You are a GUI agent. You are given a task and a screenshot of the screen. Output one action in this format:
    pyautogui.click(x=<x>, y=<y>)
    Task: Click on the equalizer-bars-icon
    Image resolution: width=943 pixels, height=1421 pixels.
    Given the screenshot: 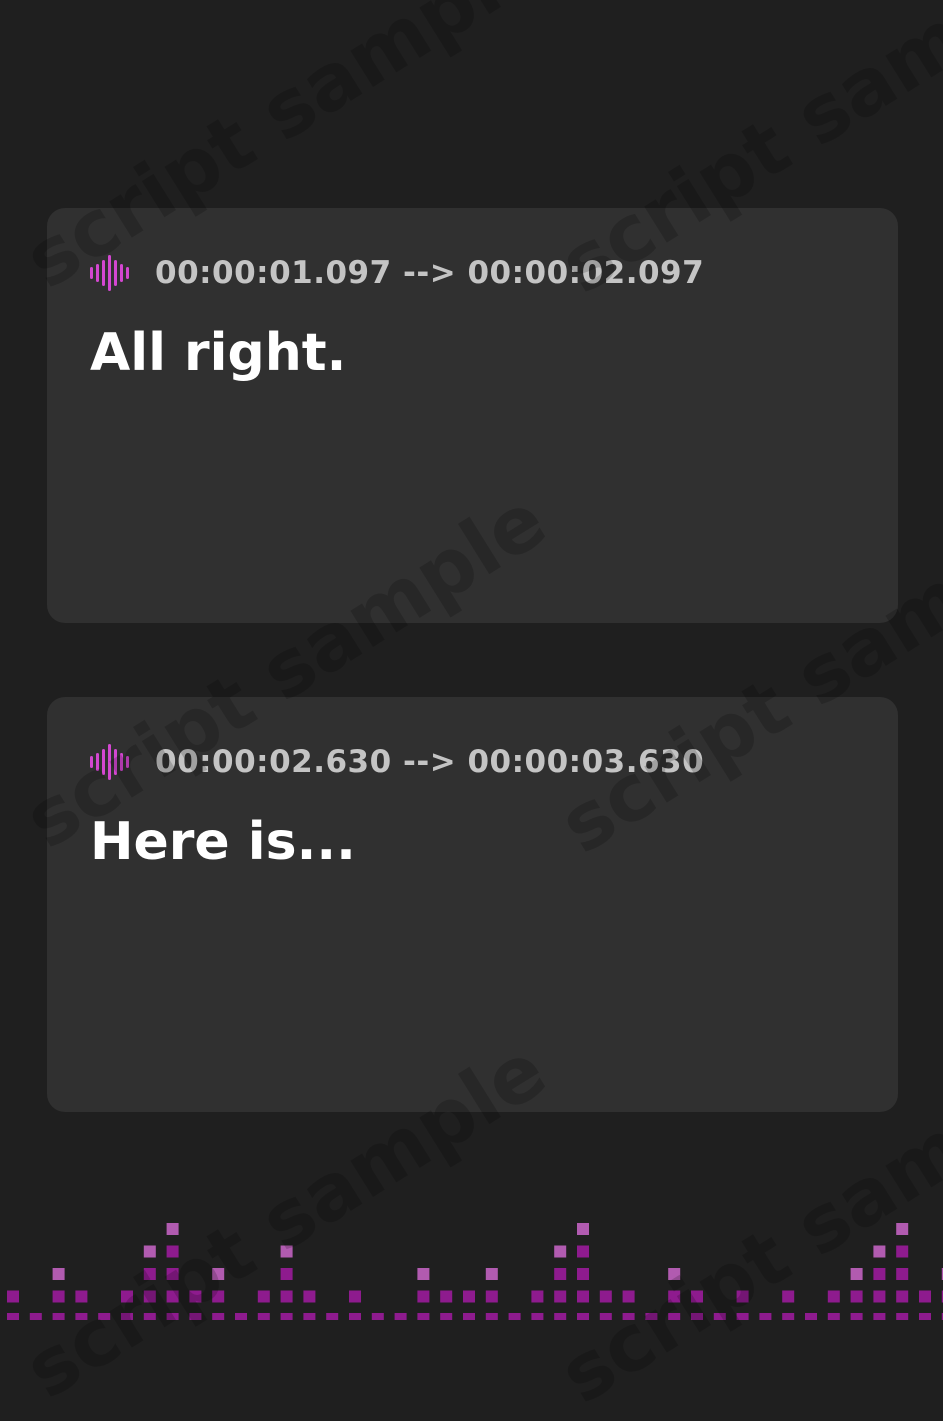 What is the action you would take?
    pyautogui.click(x=475, y=1271)
    